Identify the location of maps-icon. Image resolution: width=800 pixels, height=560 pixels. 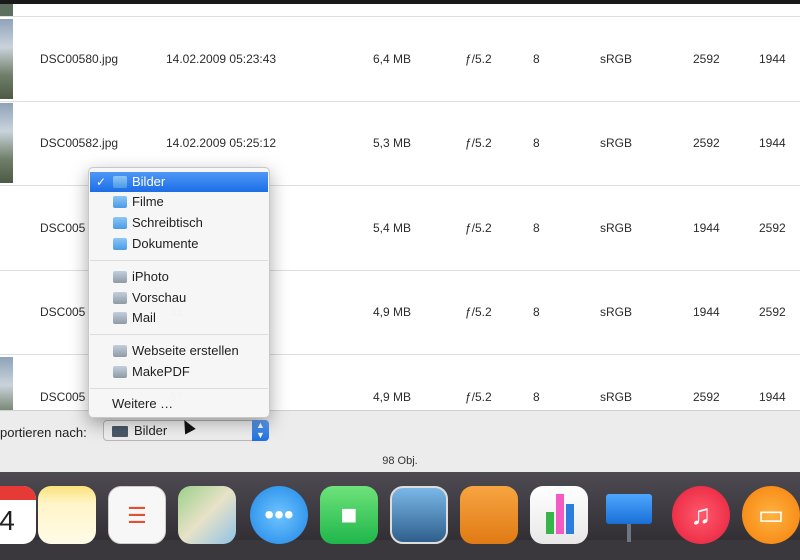
(207, 515).